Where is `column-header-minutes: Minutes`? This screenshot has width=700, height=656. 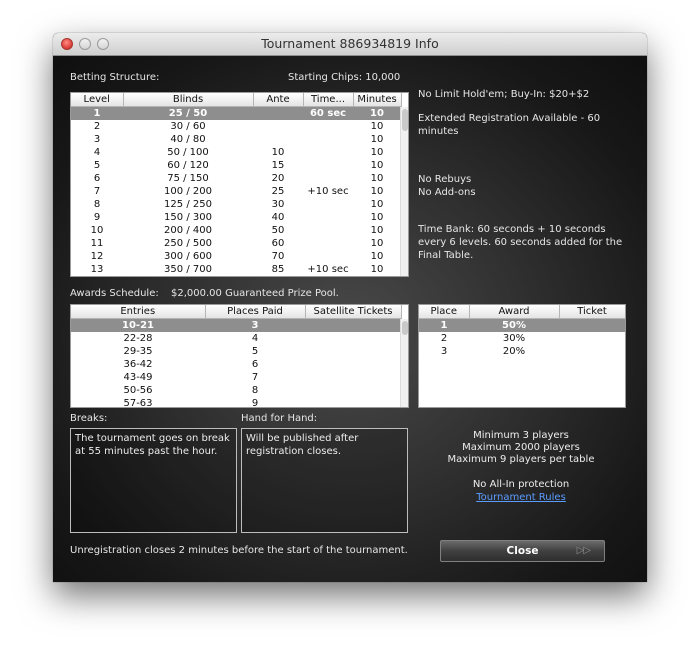
column-header-minutes: Minutes is located at coordinates (377, 100).